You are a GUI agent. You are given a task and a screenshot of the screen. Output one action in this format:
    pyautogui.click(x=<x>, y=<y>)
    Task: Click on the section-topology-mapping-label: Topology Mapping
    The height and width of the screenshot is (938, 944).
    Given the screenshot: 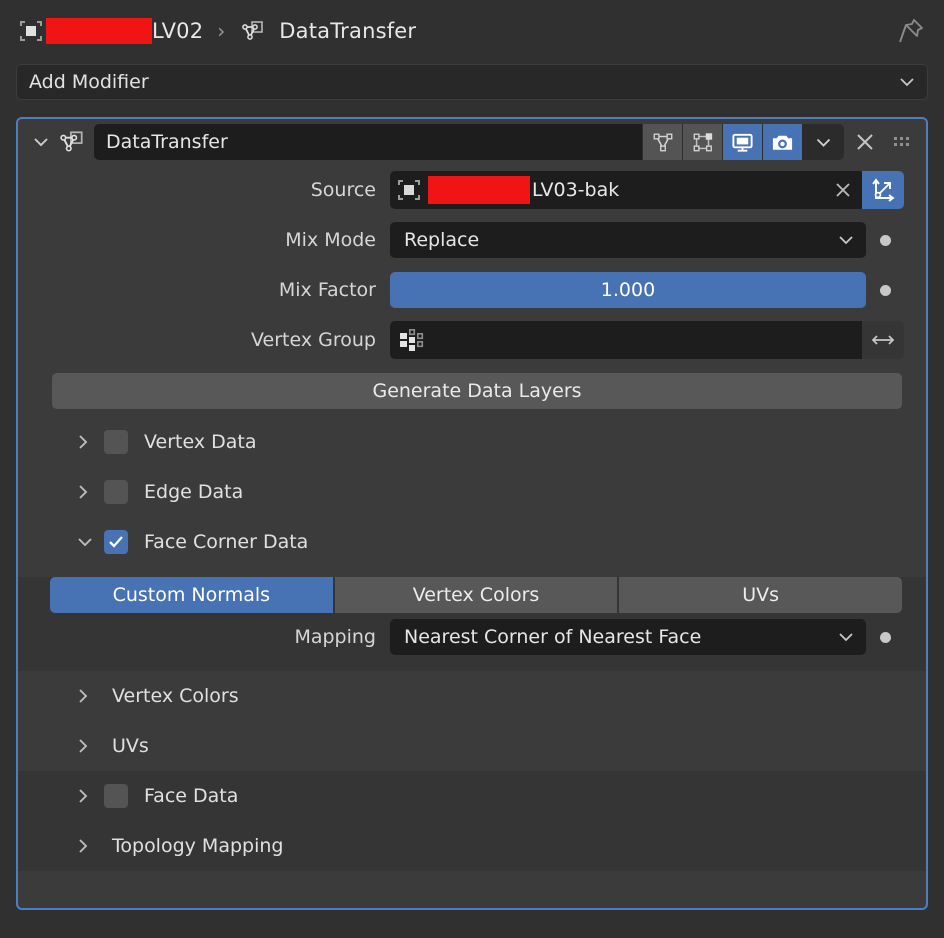 What is the action you would take?
    pyautogui.click(x=198, y=846)
    